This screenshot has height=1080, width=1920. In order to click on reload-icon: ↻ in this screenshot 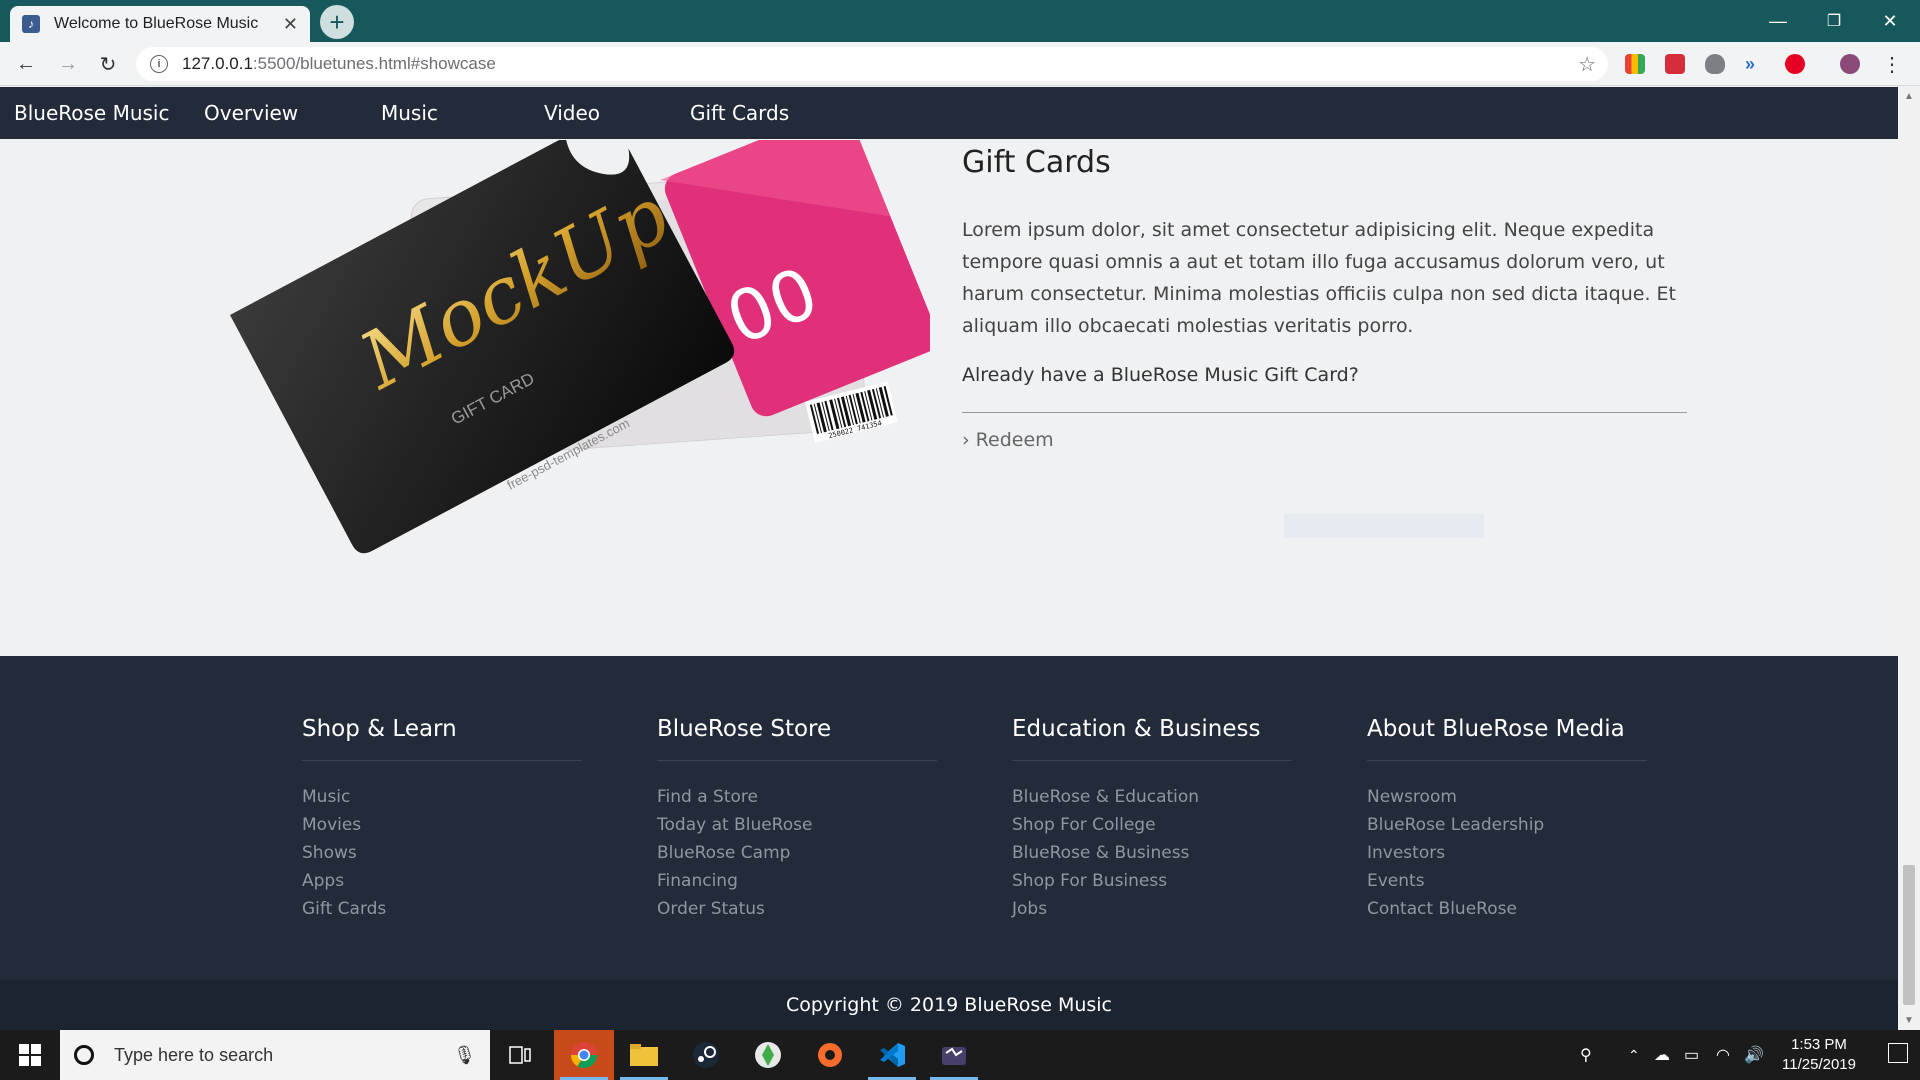, I will do `click(108, 64)`.